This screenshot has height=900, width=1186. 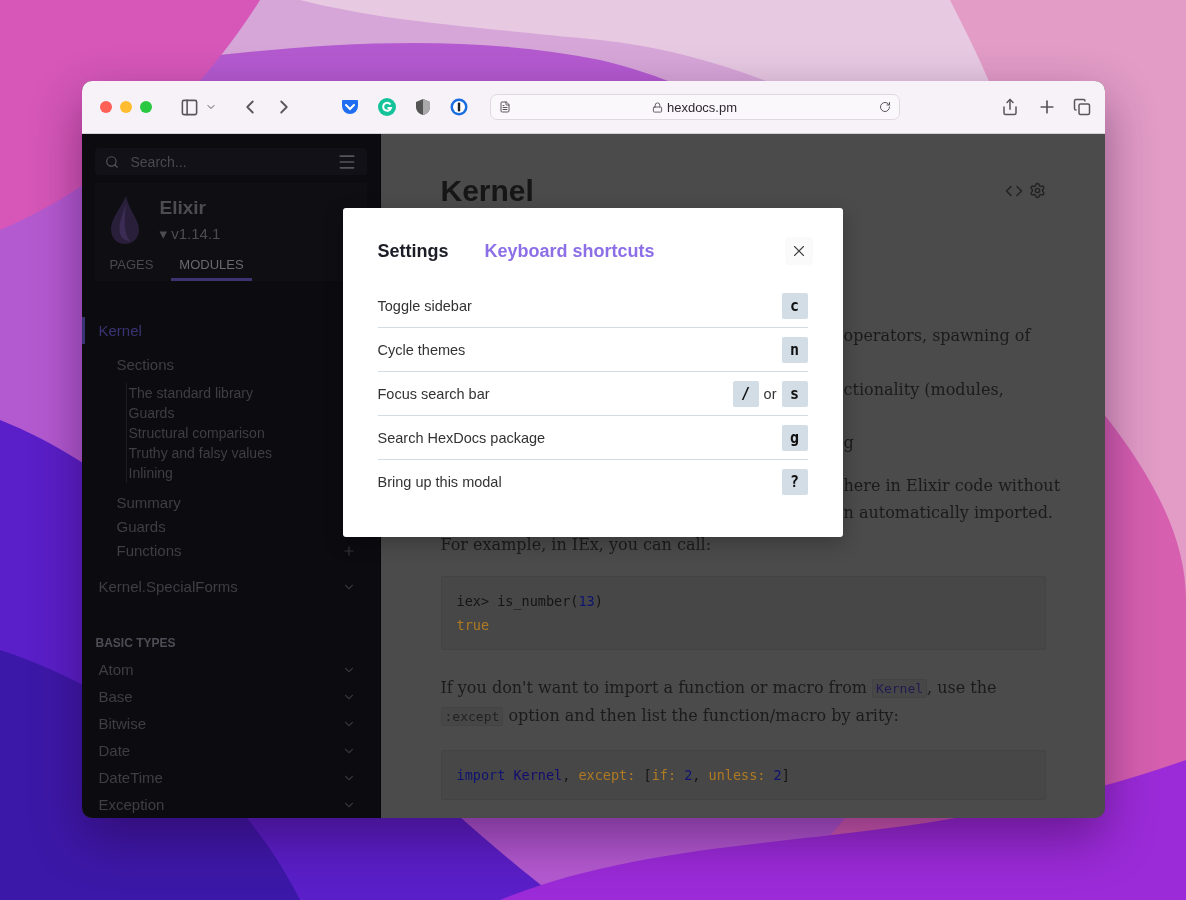 I want to click on shield-icon, so click(x=422, y=107).